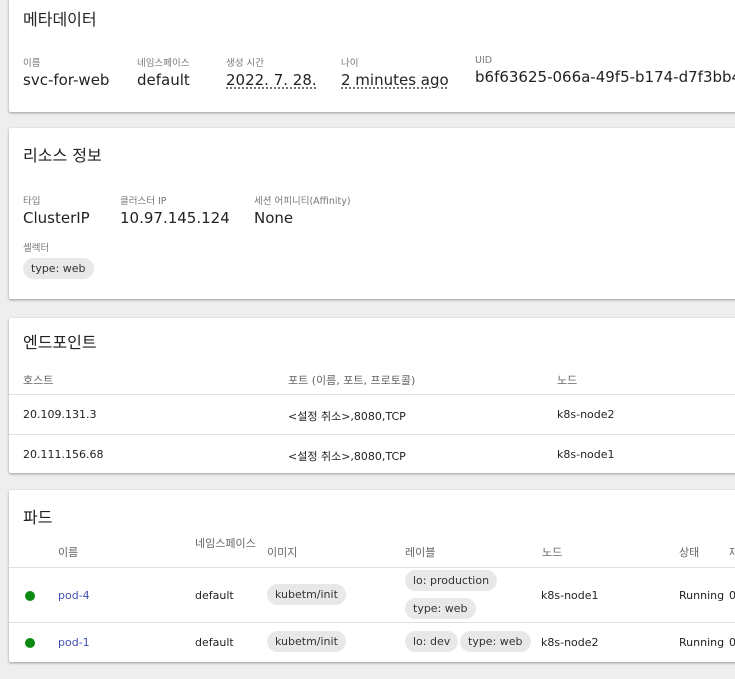  What do you see at coordinates (420, 552) in the screenshot?
I see `pods-header-labels: 레이블` at bounding box center [420, 552].